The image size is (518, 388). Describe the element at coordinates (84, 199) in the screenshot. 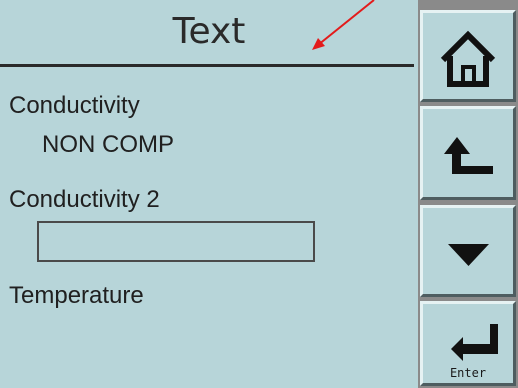

I see `conductivity-2-label: Conductivity 2` at that location.